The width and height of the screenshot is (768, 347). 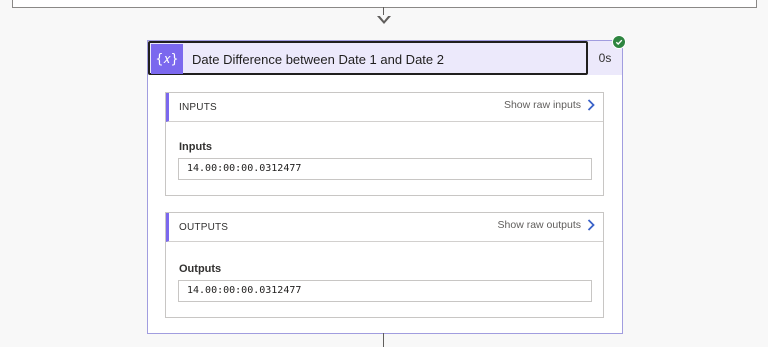 What do you see at coordinates (384, 19) in the screenshot?
I see `connector-arrow-icon` at bounding box center [384, 19].